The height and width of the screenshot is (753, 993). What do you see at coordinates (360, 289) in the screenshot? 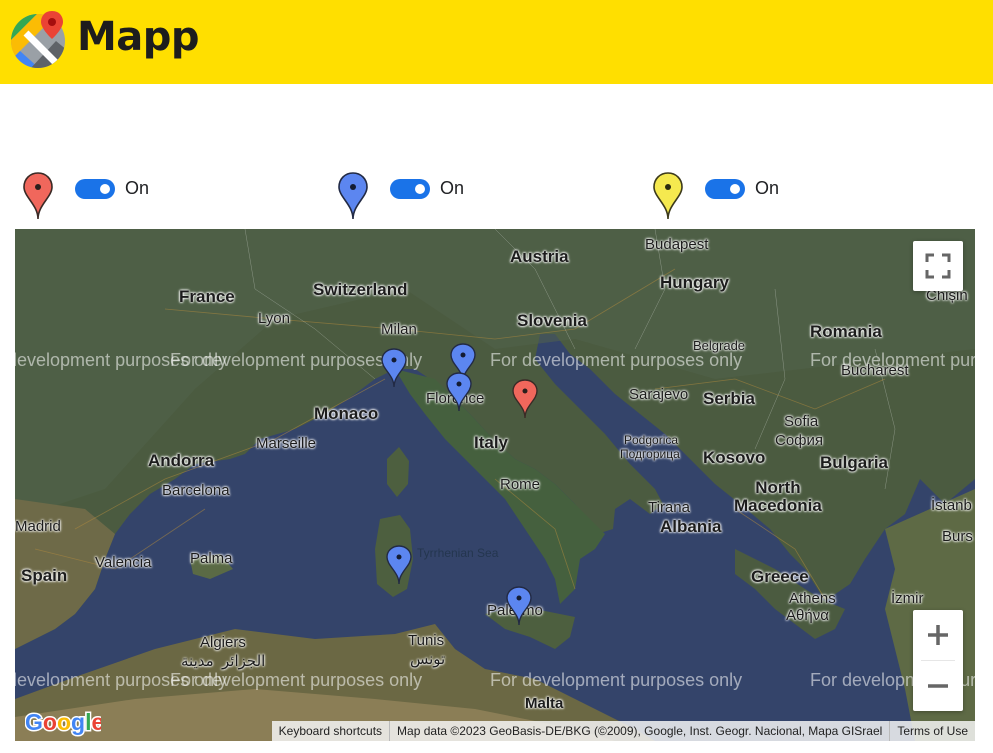
I see `country-label: Switzerland` at bounding box center [360, 289].